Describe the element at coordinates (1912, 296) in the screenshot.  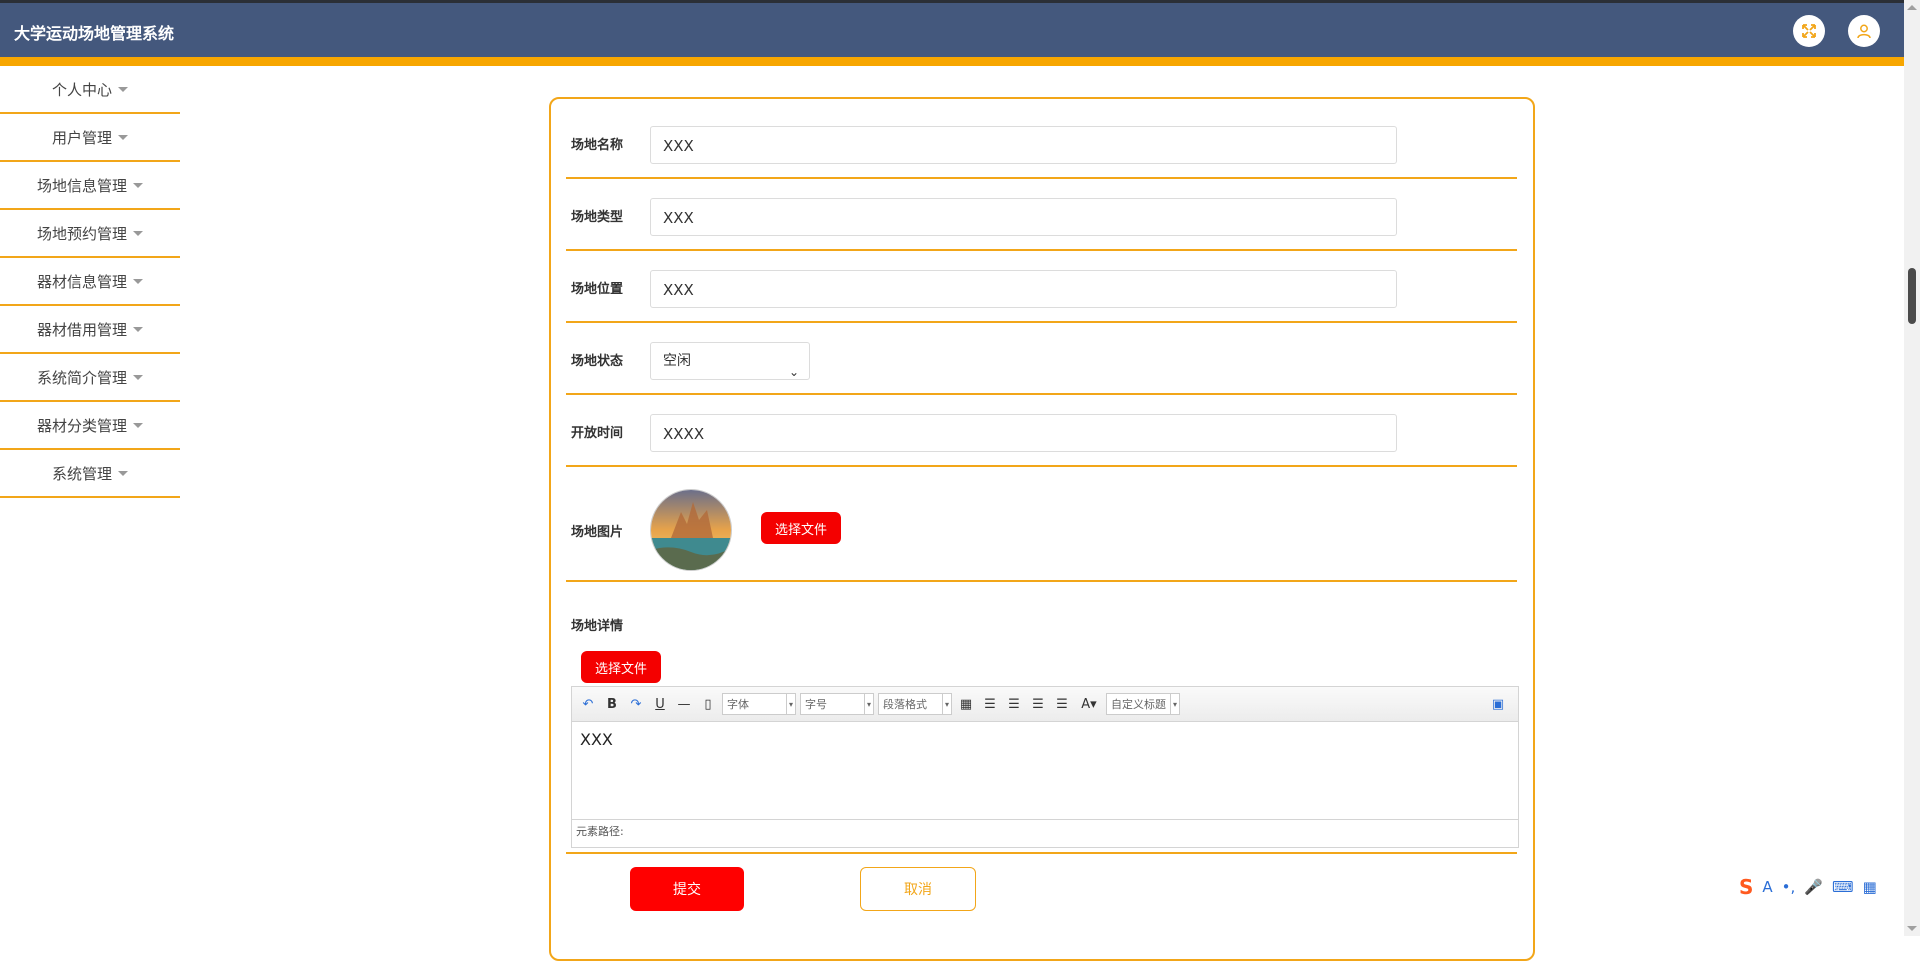
I see `scrollbar-thumb` at that location.